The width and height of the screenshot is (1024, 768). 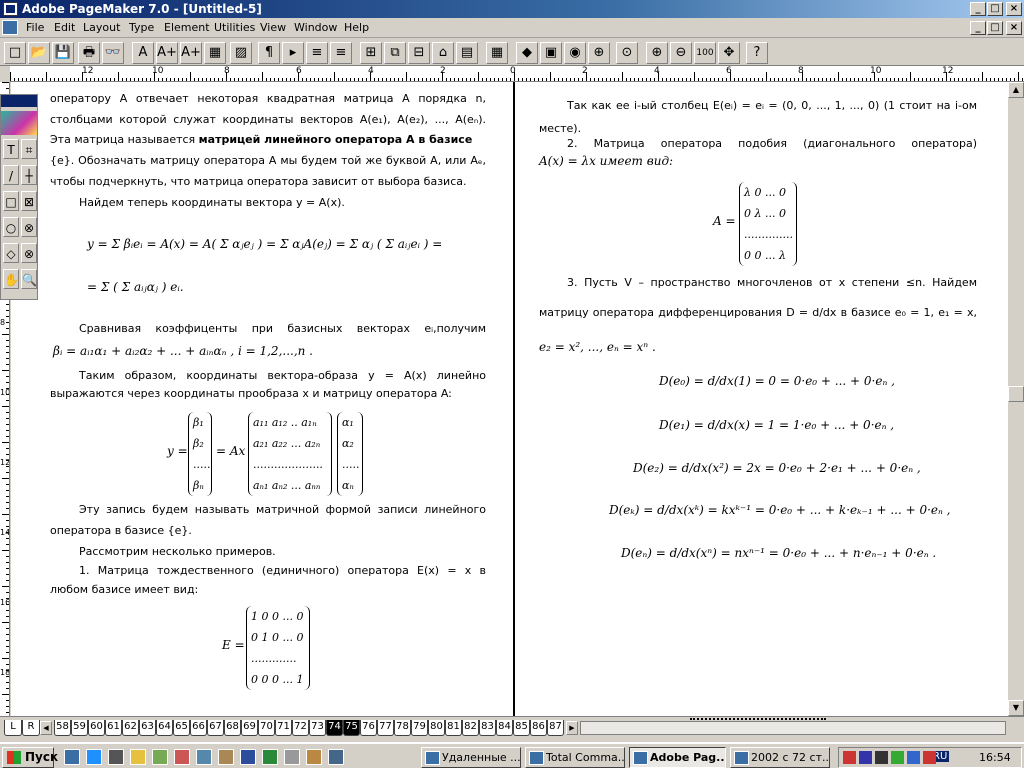 I want to click on page-icon-80: 80, so click(x=436, y=728).